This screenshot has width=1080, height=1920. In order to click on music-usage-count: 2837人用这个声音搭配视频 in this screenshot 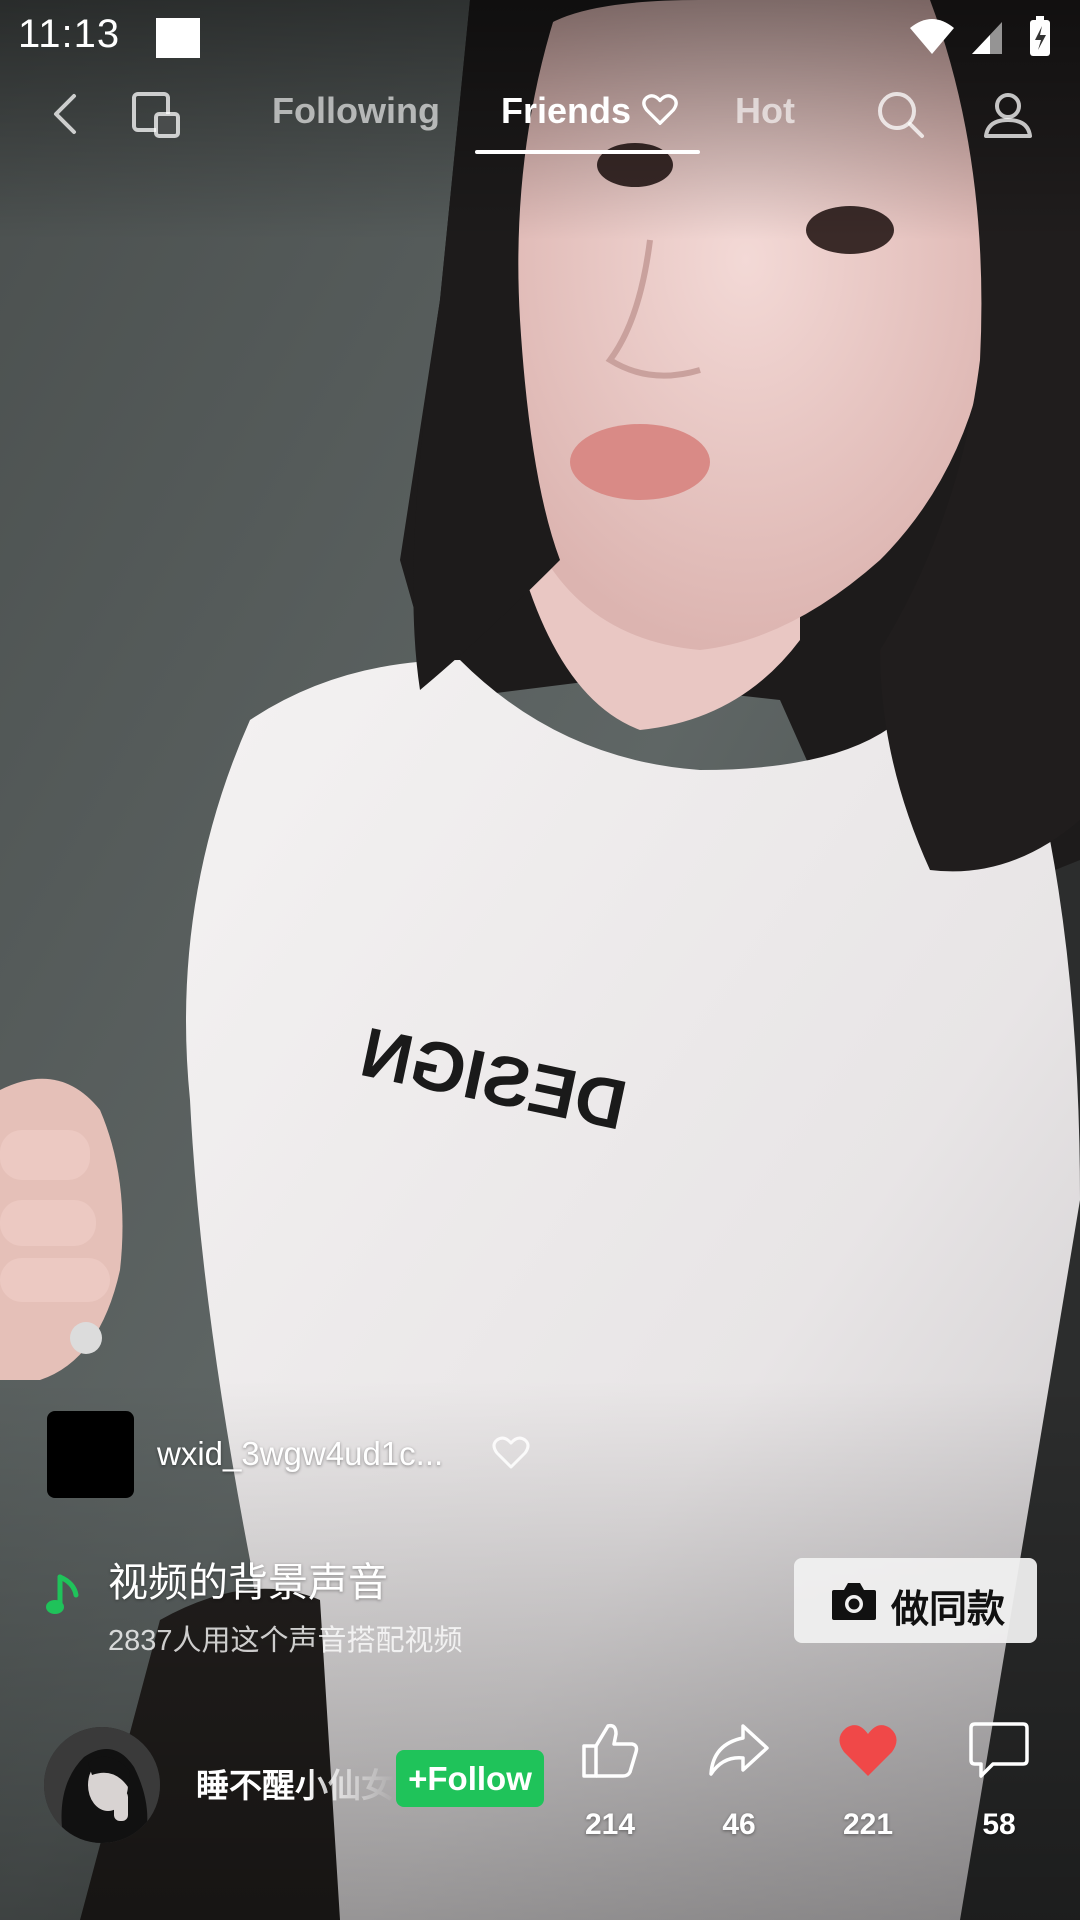, I will do `click(285, 1641)`.